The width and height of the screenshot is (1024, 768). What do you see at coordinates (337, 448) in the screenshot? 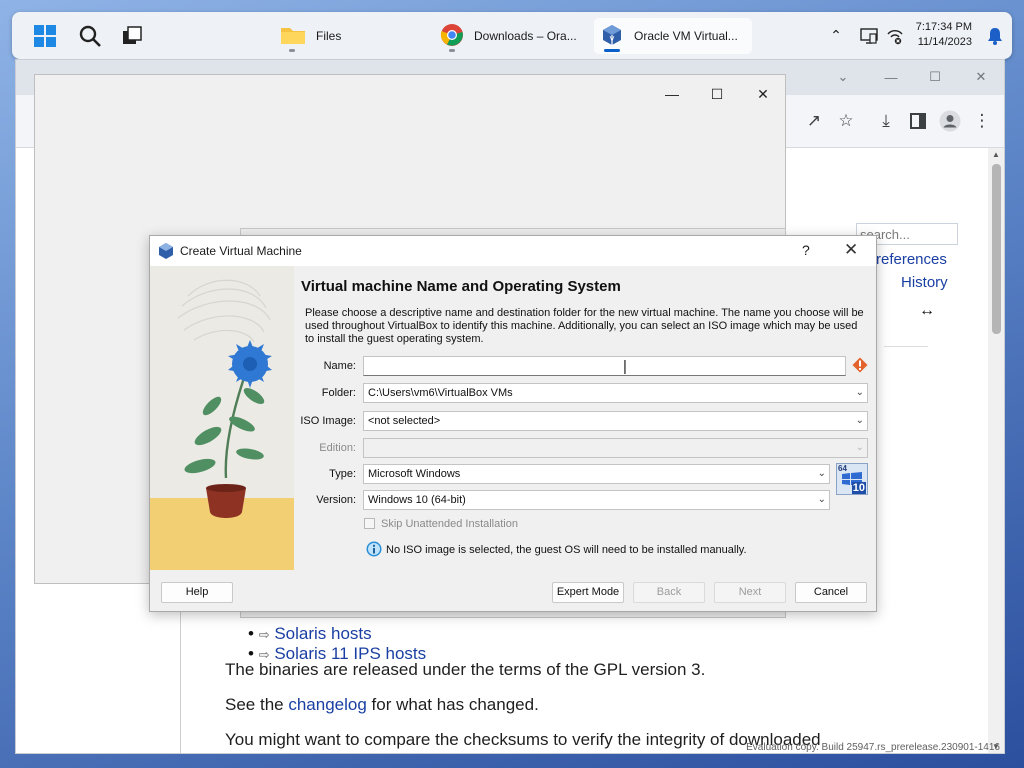
I see `edition-label: Edition:` at bounding box center [337, 448].